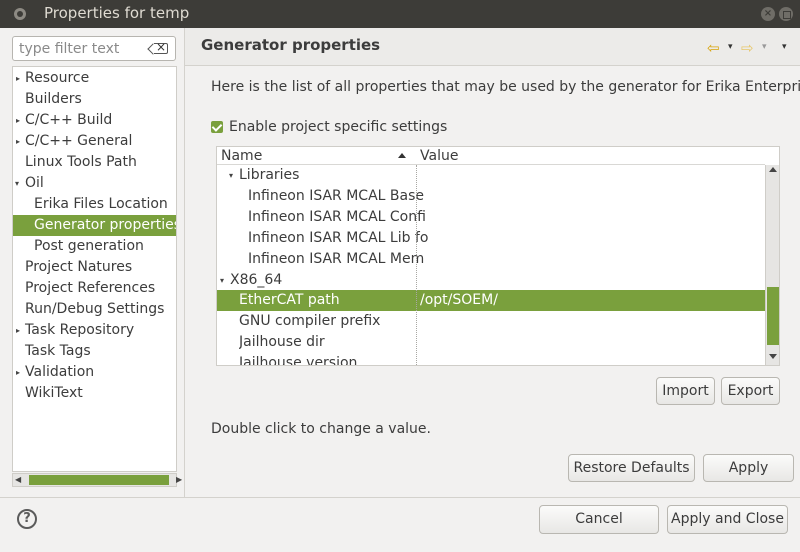 The image size is (800, 552). I want to click on table-row: ▾ X86_64, so click(491, 280).